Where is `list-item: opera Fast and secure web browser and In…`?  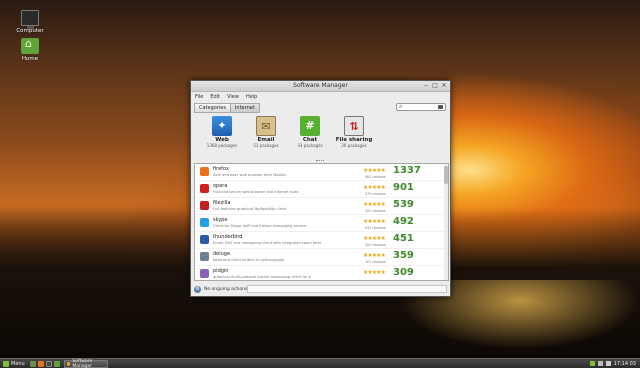 list-item: opera Fast and secure web browser and In… is located at coordinates (321, 189).